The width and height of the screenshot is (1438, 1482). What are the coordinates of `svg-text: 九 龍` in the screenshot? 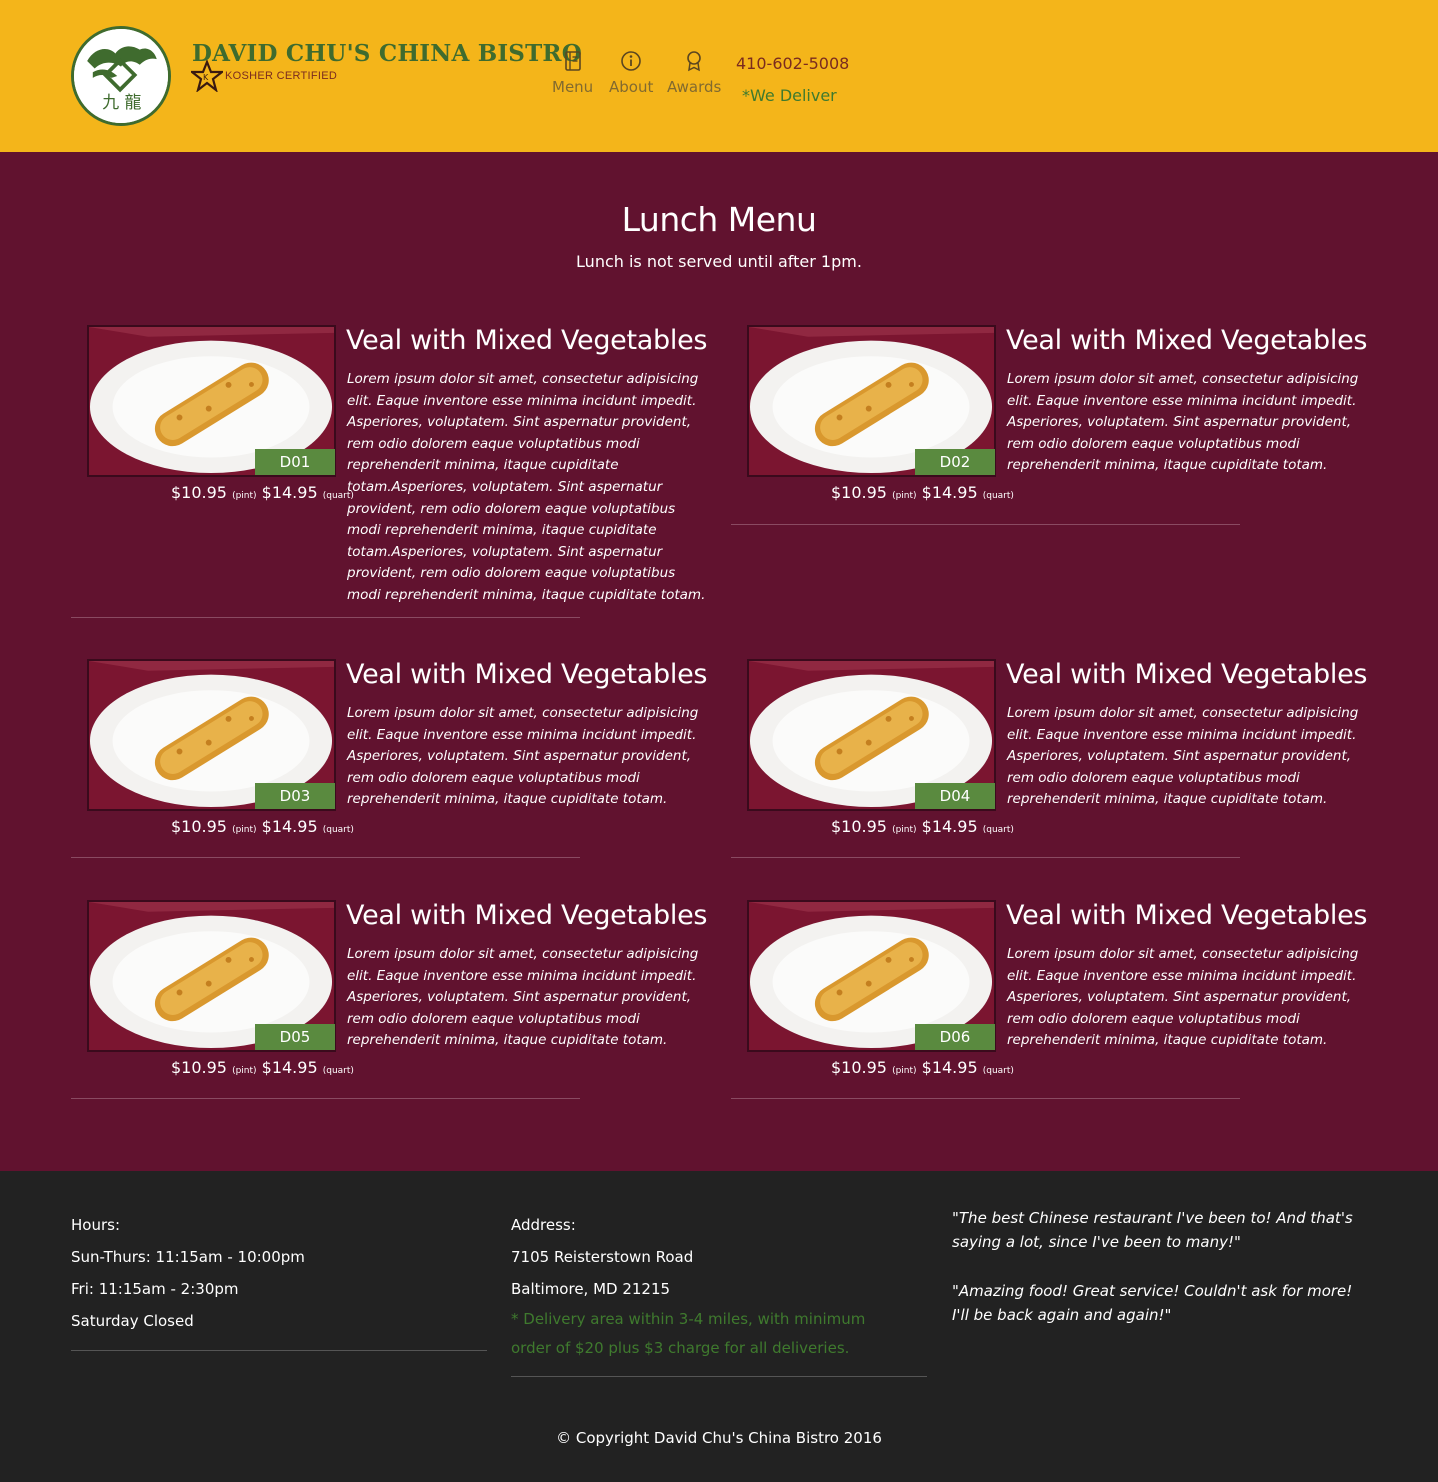 It's located at (121, 102).